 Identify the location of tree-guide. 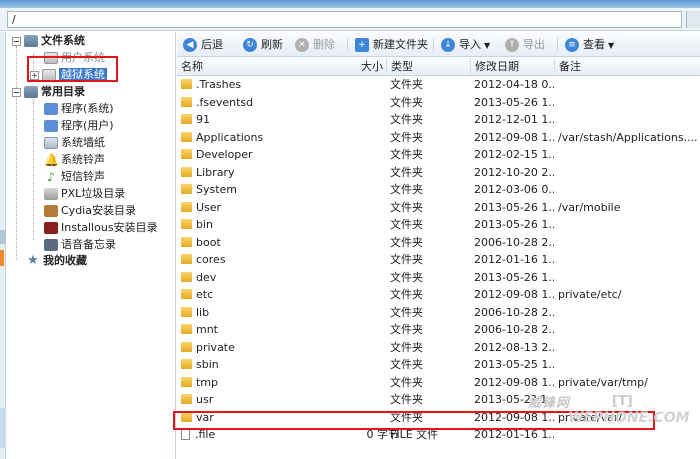
(16, 153).